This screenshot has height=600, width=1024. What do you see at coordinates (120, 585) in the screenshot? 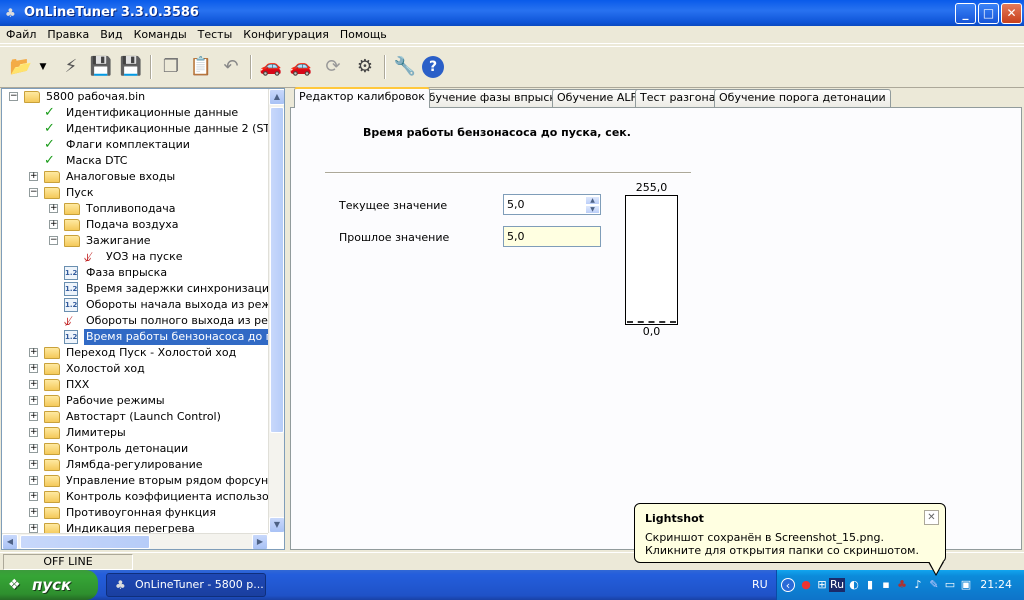
I see `app-icon: ♣` at bounding box center [120, 585].